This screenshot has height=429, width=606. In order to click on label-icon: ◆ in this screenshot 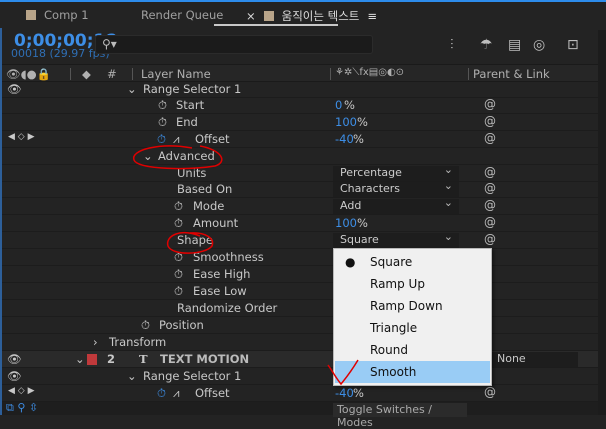, I will do `click(86, 74)`.